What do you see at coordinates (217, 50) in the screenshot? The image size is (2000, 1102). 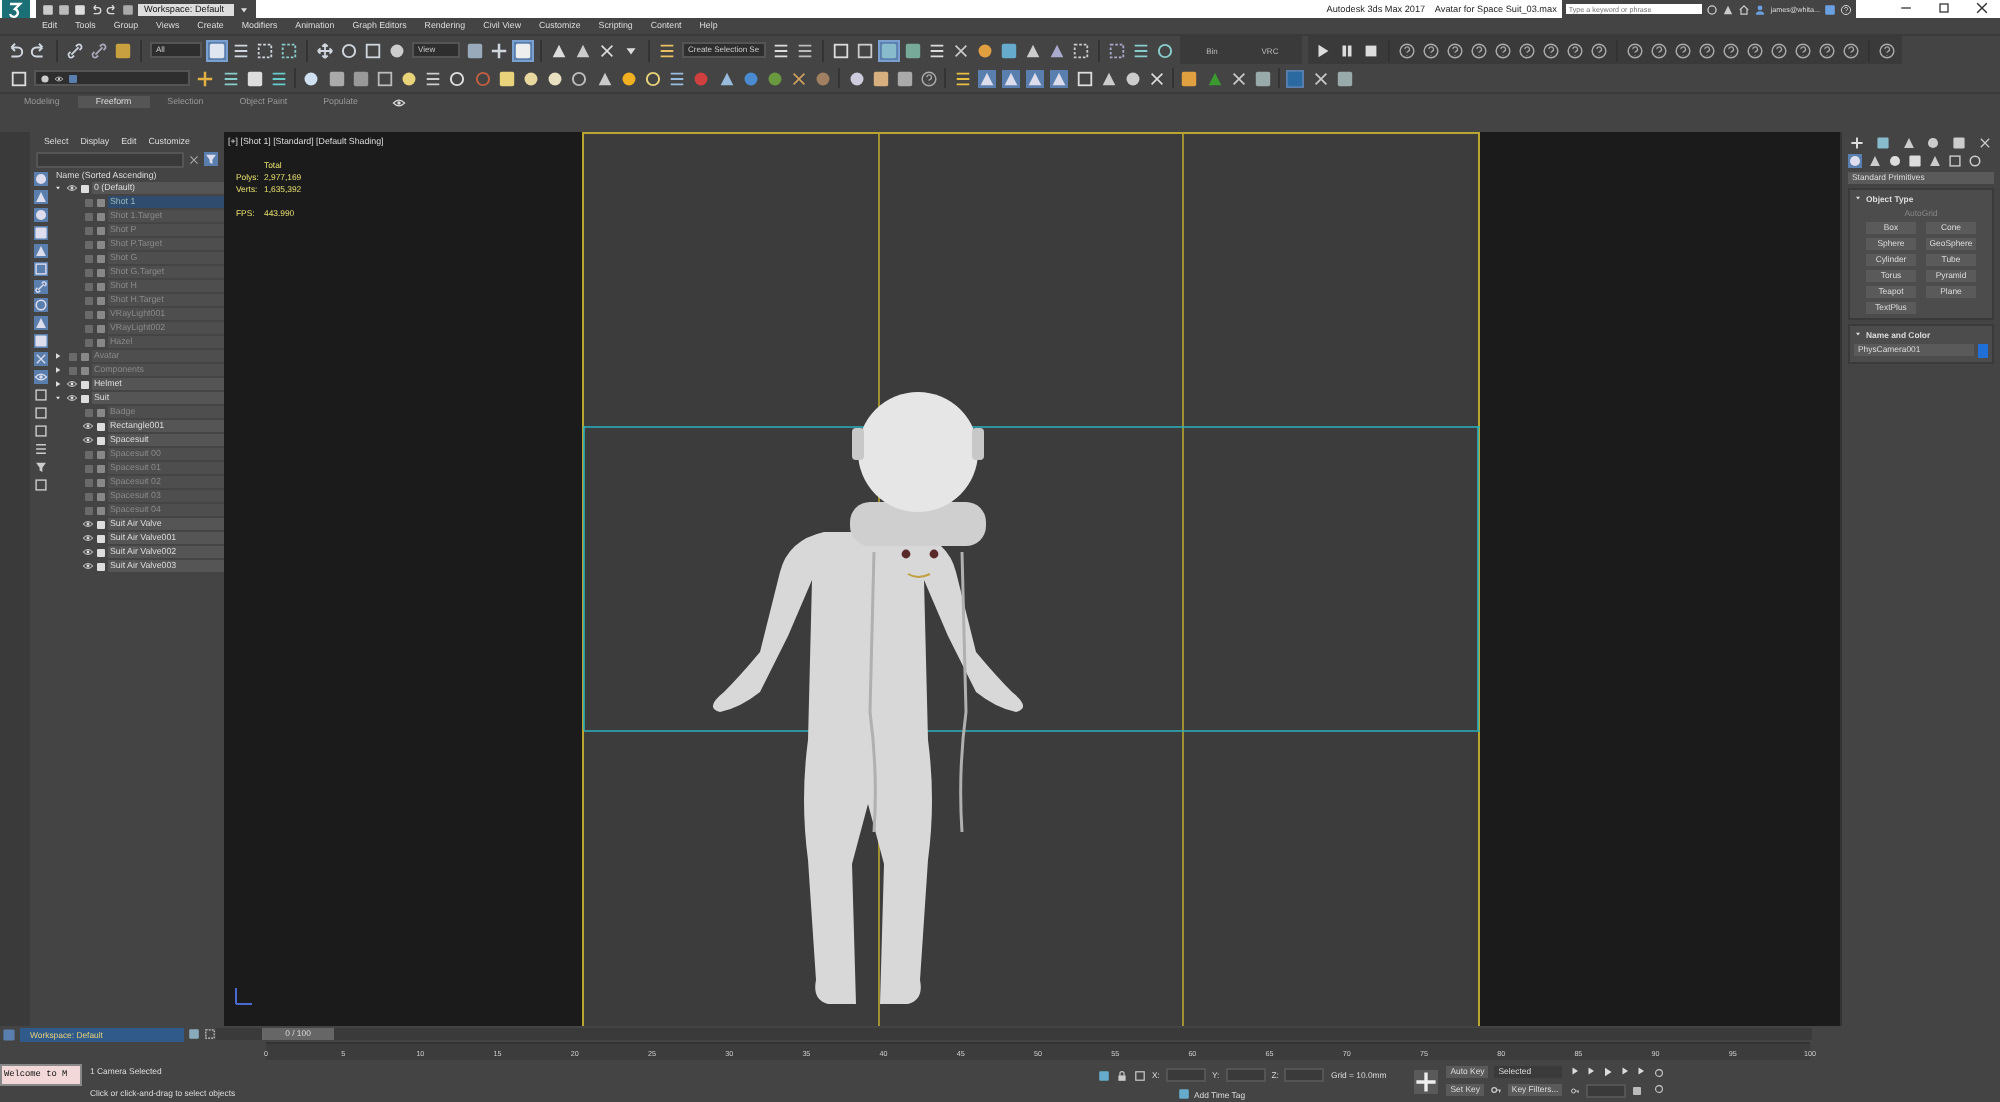 I see `select-object-icon` at bounding box center [217, 50].